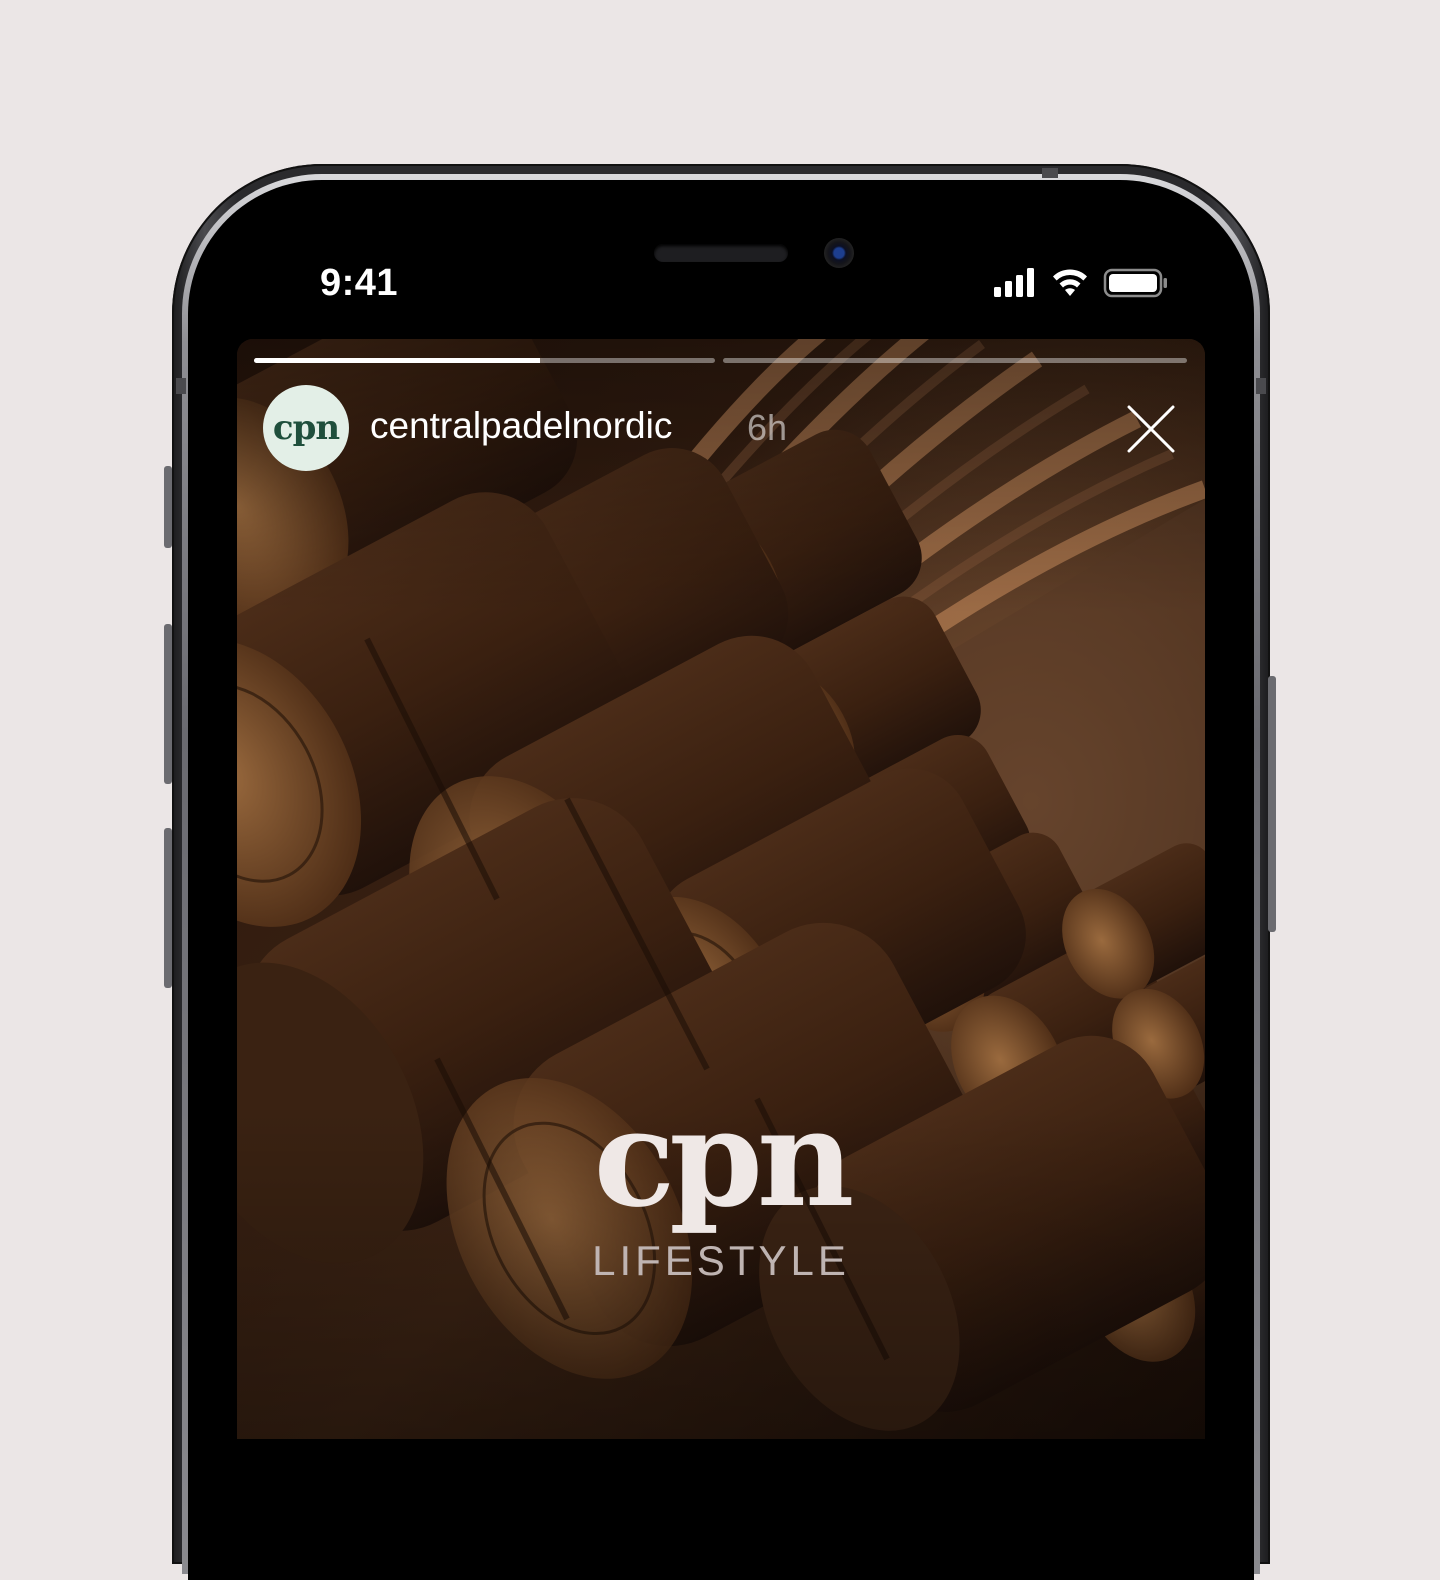 The height and width of the screenshot is (1580, 1440). I want to click on story-username: centralpadelnordic, so click(521, 426).